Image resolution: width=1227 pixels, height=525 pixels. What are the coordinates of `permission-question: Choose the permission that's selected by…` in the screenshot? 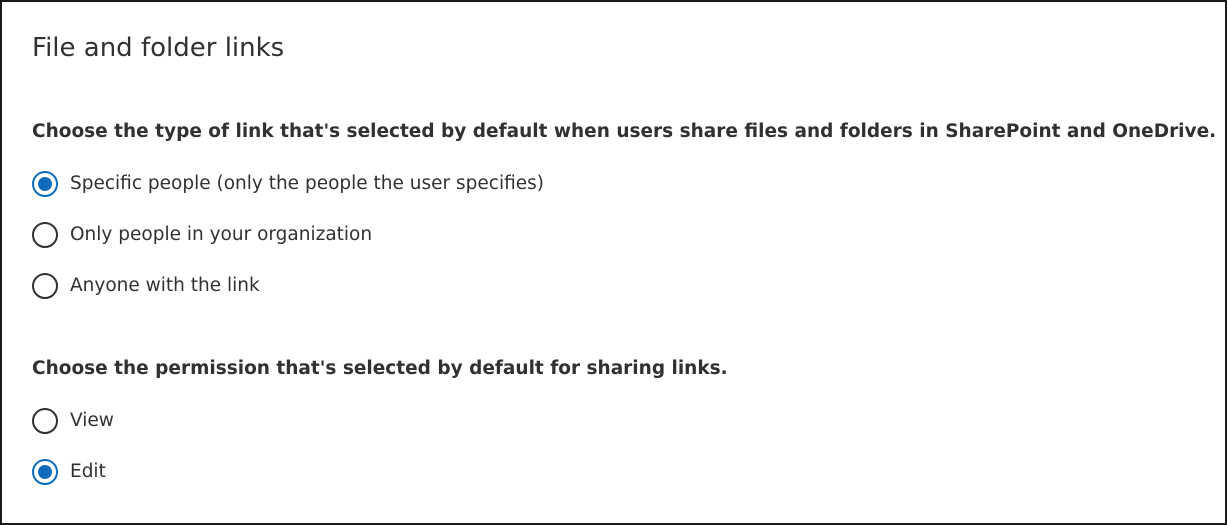 It's located at (380, 368).